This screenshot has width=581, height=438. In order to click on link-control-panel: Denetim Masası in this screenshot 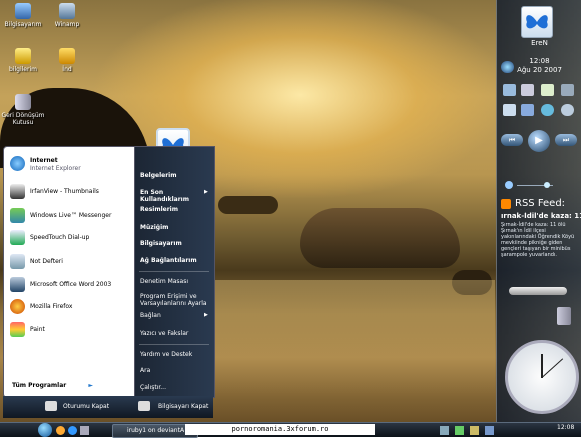, I will do `click(164, 281)`.